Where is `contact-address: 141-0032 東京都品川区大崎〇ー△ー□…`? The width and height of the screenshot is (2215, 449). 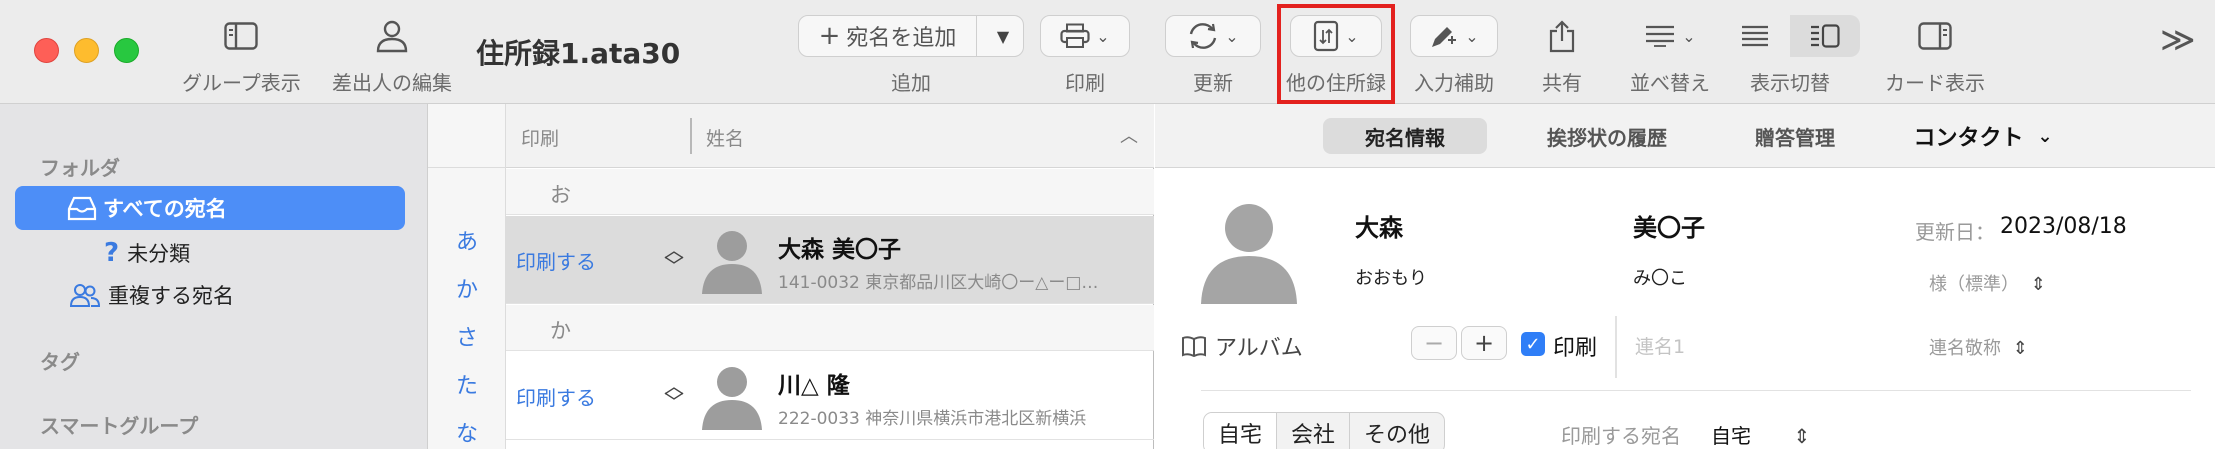 contact-address: 141-0032 東京都品川区大崎〇ー△ー□… is located at coordinates (938, 283).